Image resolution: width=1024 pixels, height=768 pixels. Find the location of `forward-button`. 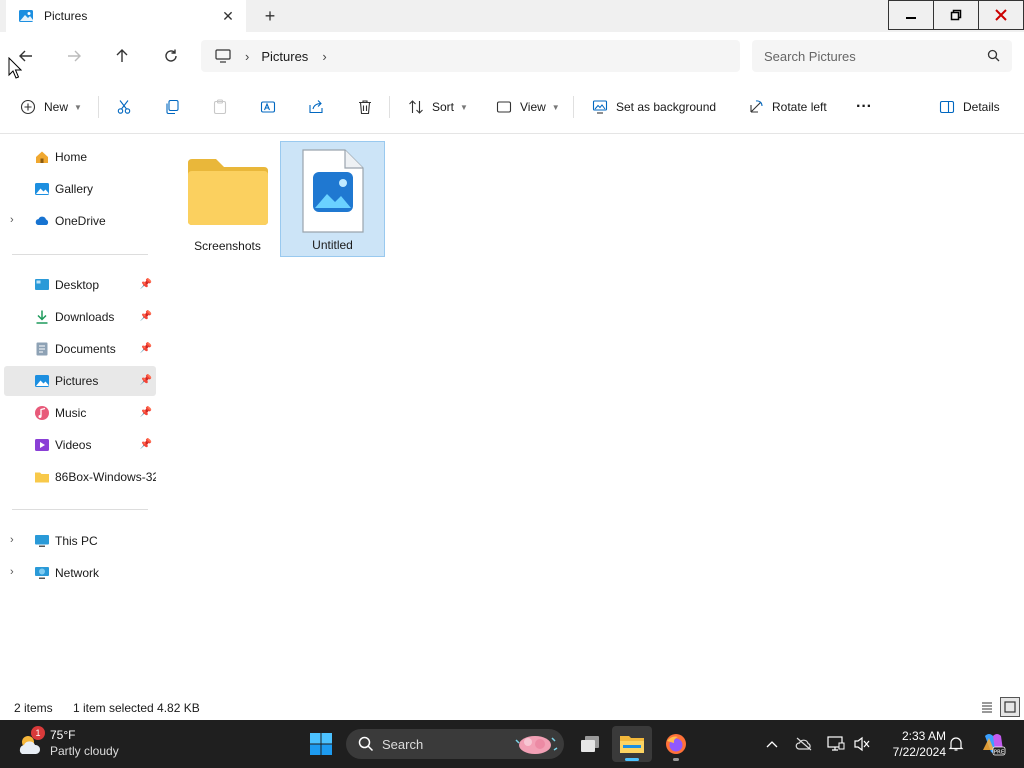

forward-button is located at coordinates (74, 56).